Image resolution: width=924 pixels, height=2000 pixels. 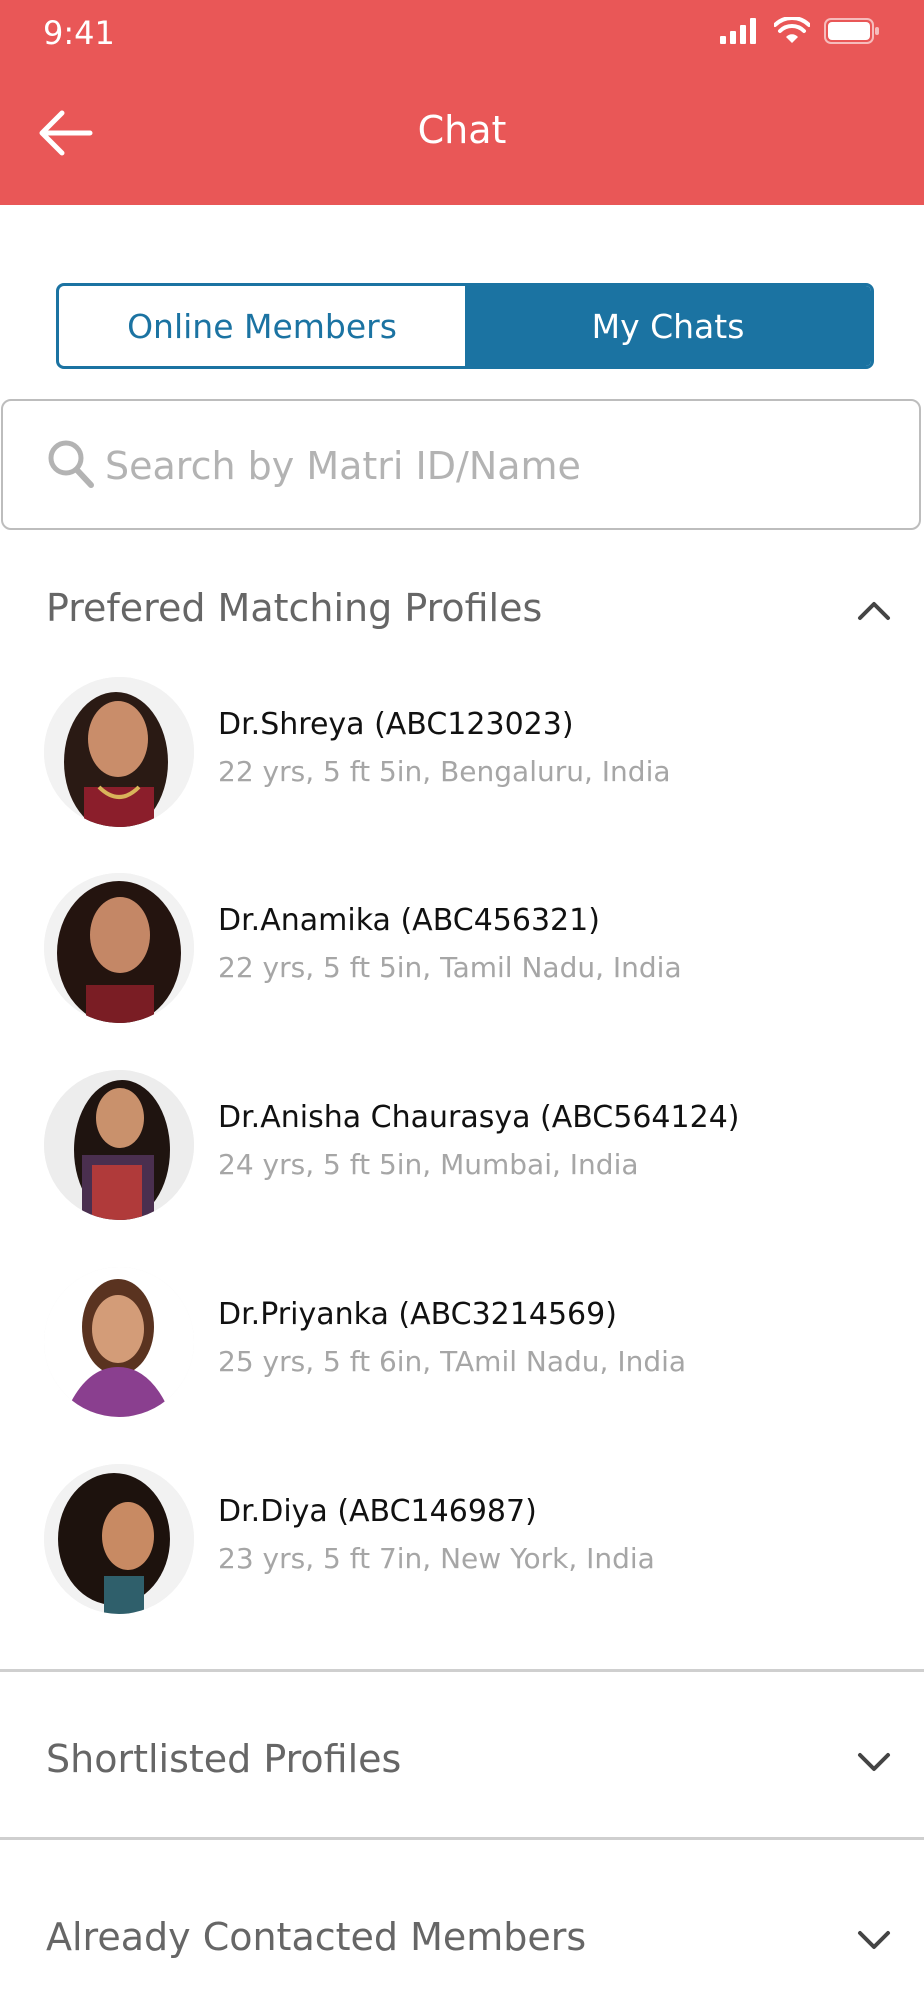 I want to click on page-title: Chat, so click(x=462, y=130).